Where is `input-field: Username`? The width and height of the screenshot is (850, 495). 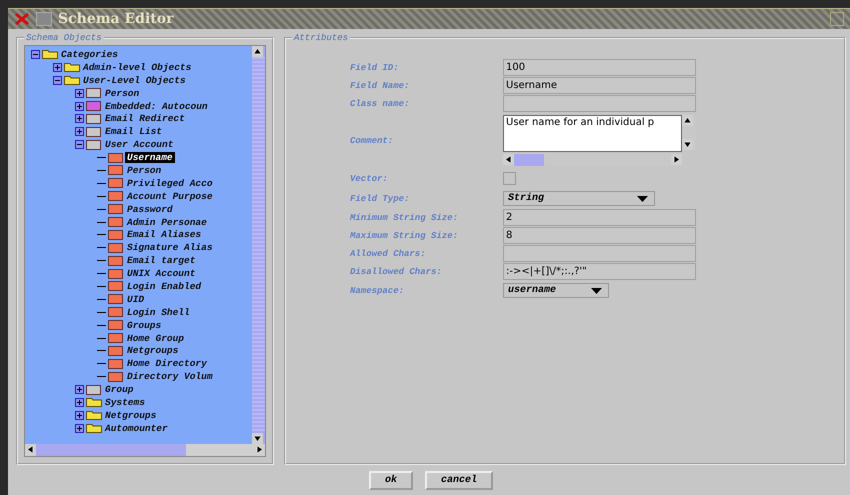
input-field: Username is located at coordinates (599, 85).